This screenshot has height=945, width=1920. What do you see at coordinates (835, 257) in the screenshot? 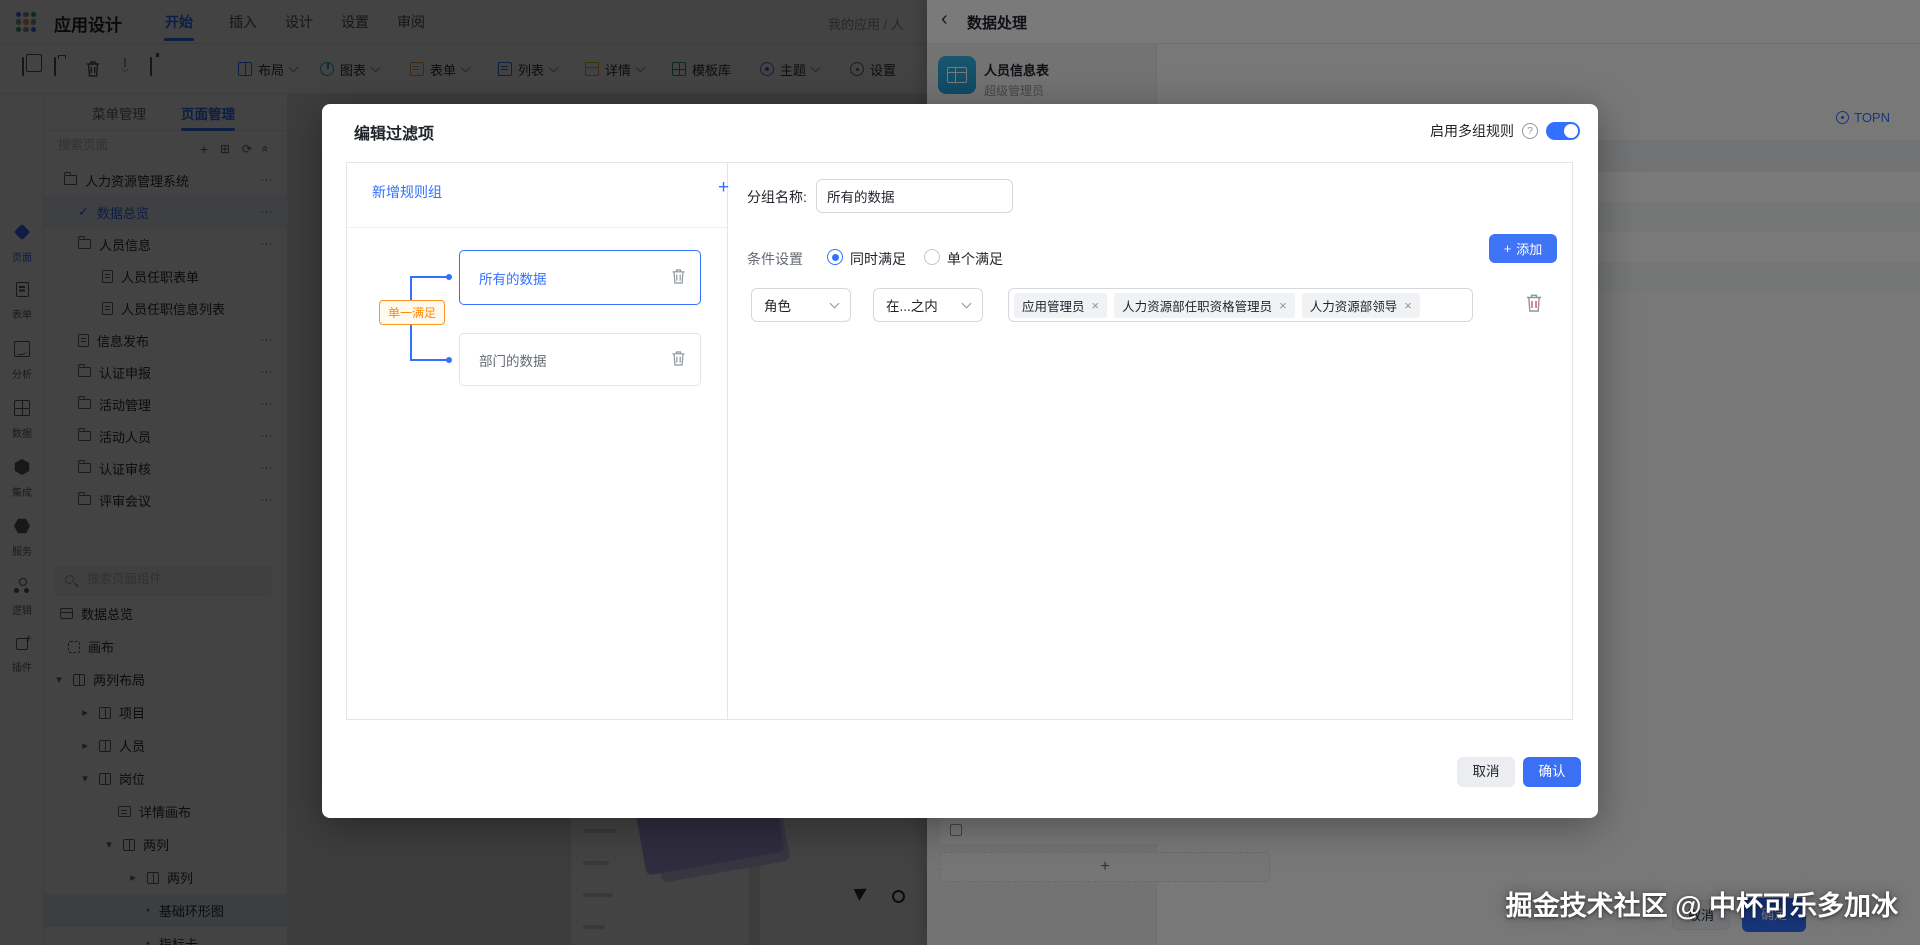
I see `radio-all-match` at bounding box center [835, 257].